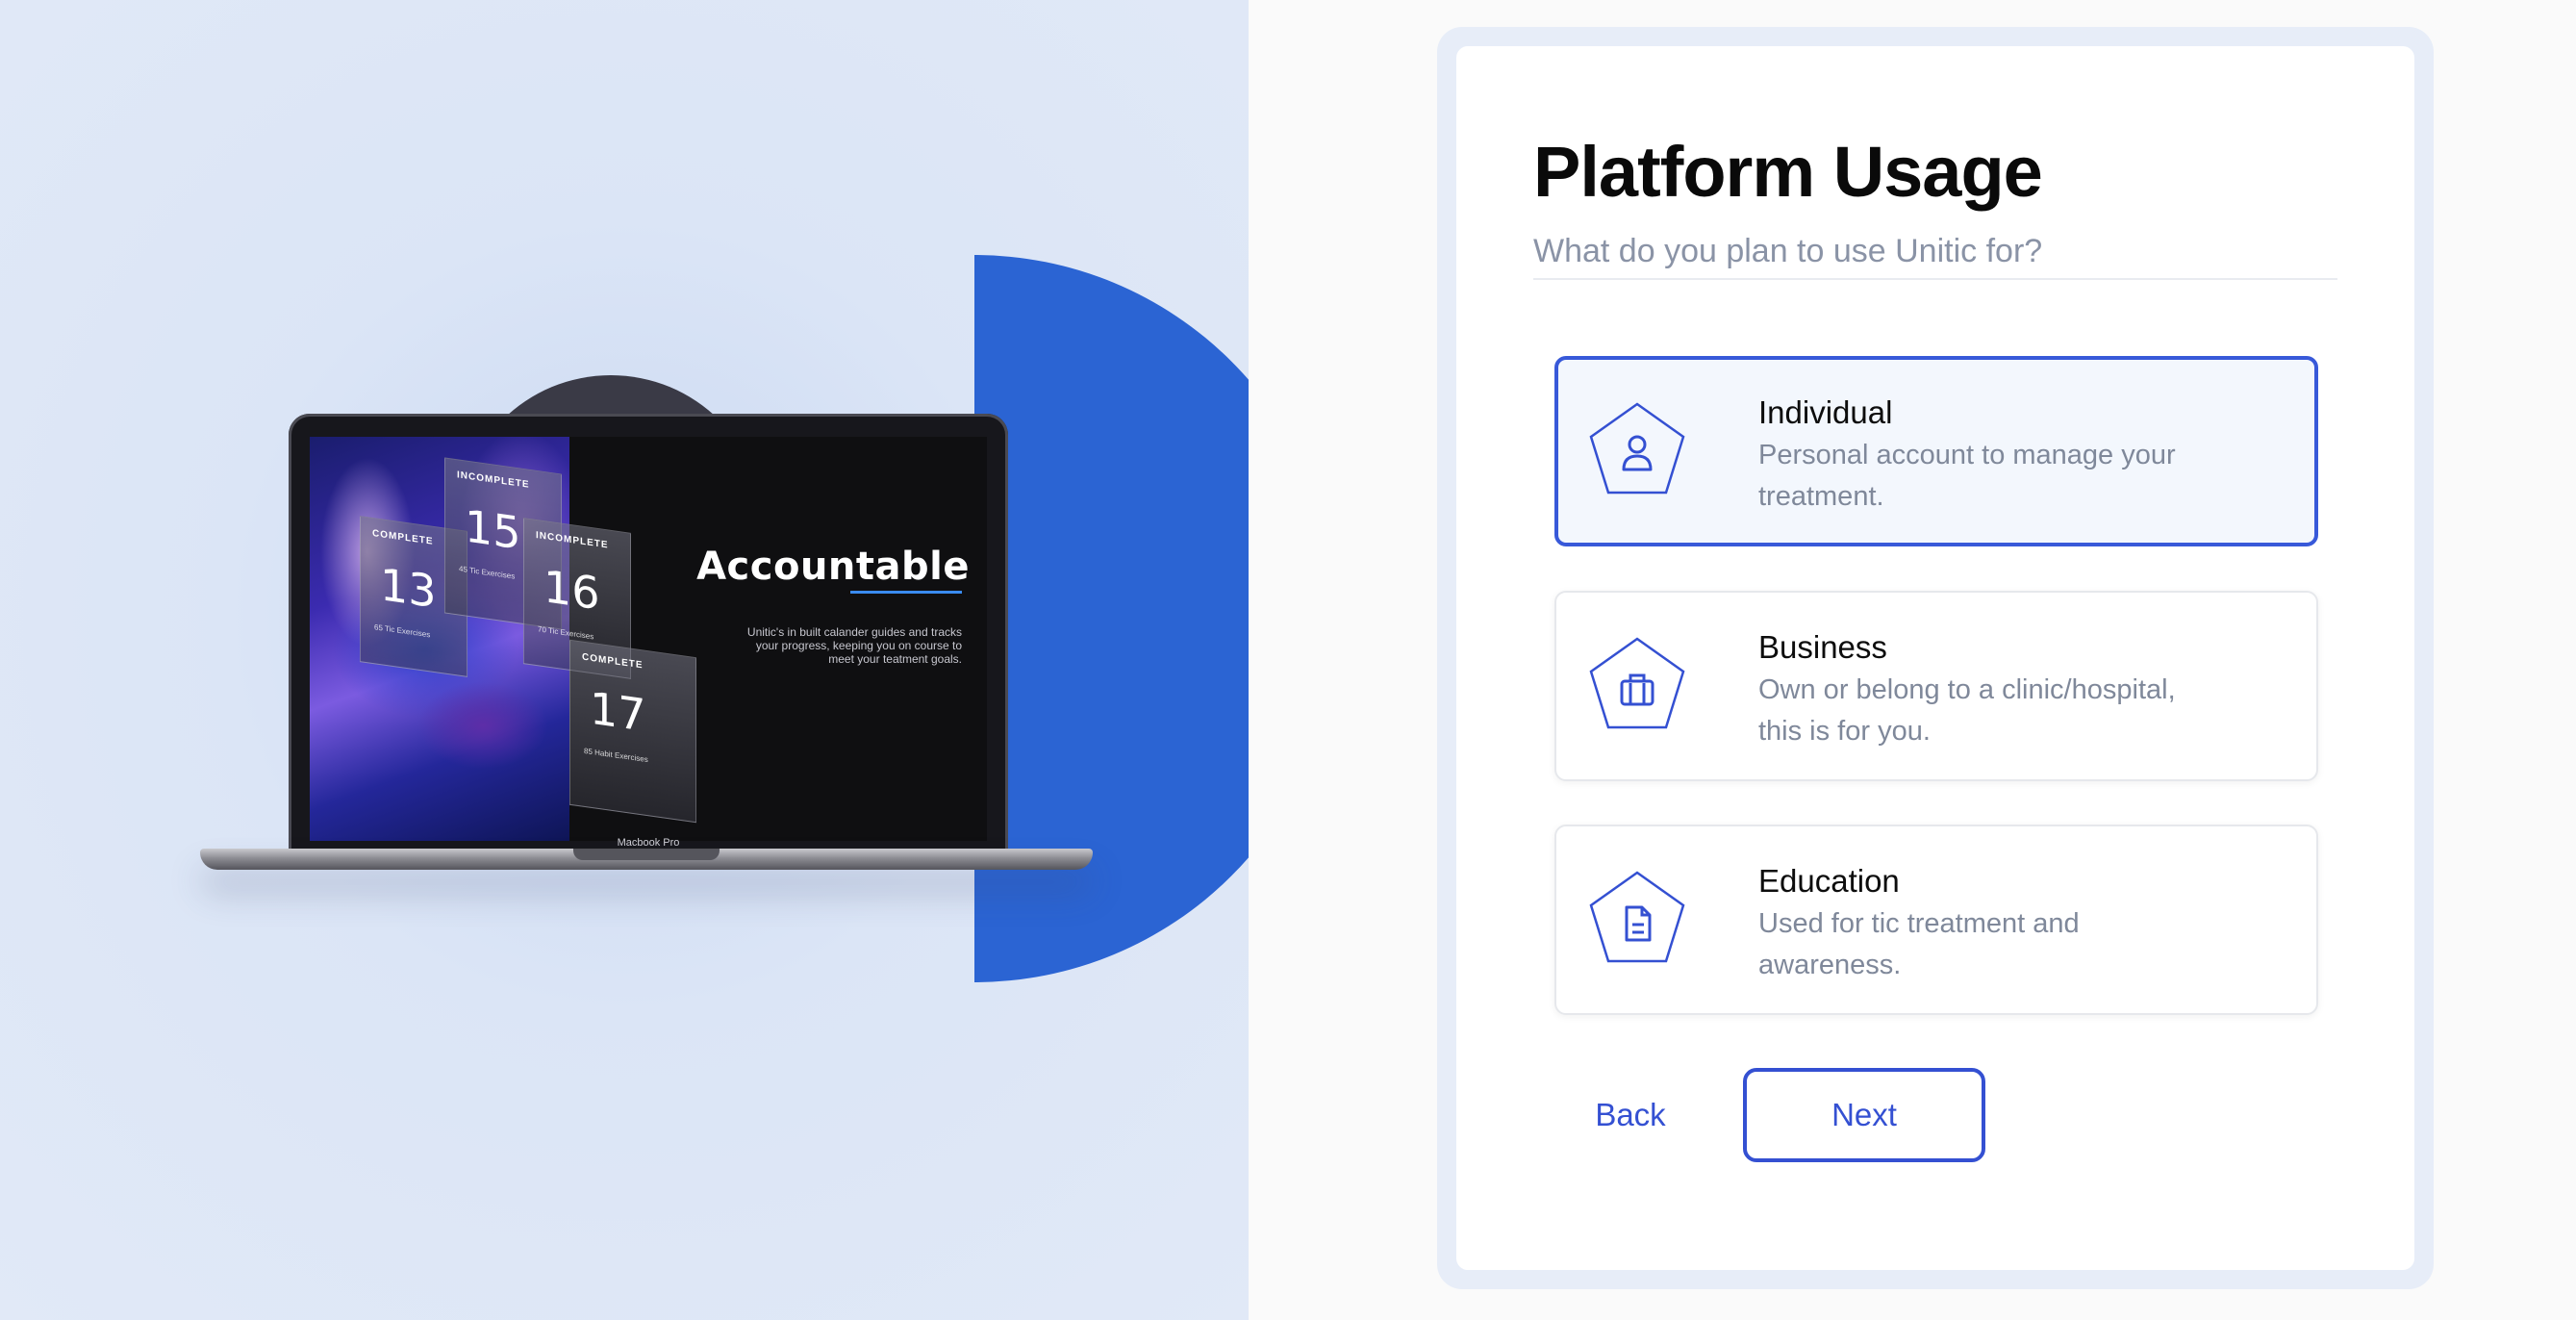 This screenshot has width=2576, height=1320. Describe the element at coordinates (1864, 1115) in the screenshot. I see `next-button: Next` at that location.